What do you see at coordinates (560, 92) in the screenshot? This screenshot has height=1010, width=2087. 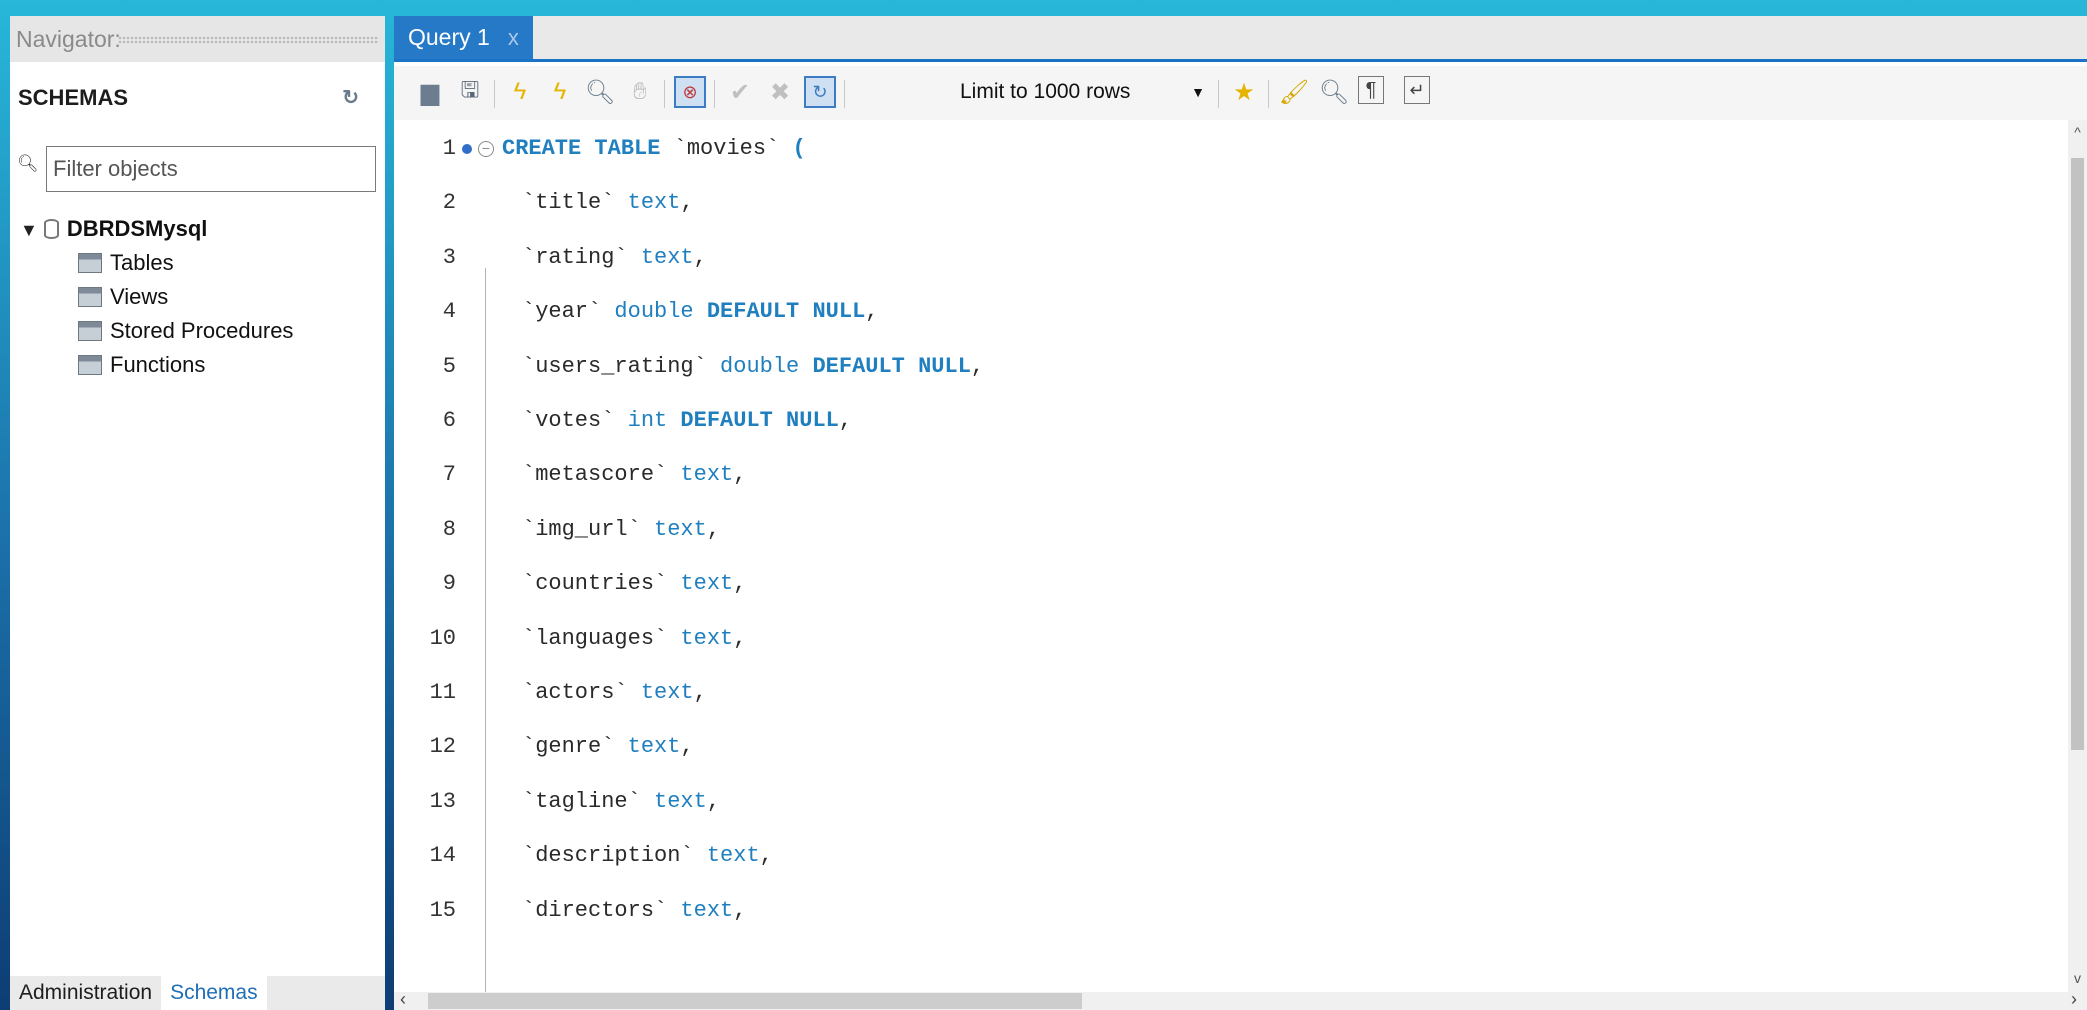 I see `execute-current-icon: ϟ` at bounding box center [560, 92].